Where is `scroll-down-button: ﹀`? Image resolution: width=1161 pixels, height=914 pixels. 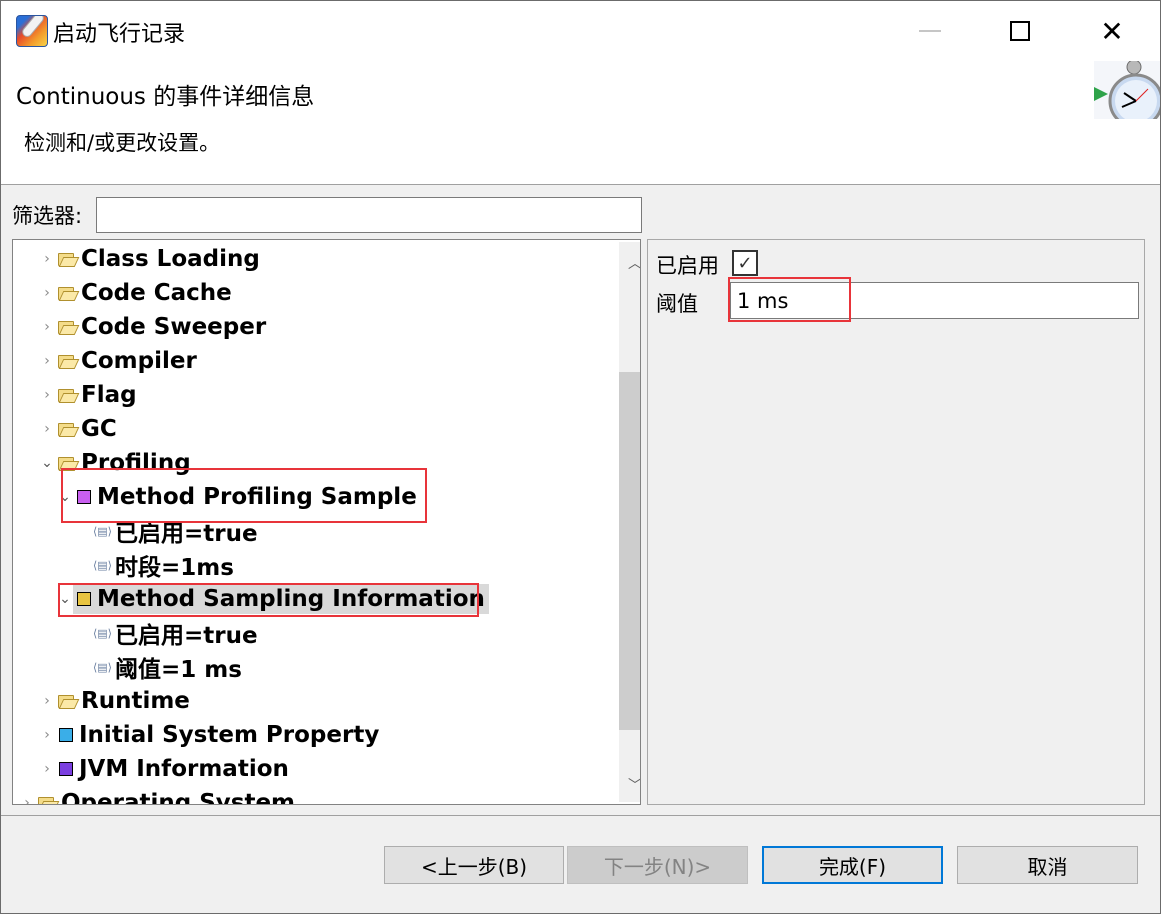
scroll-down-button: ﹀ is located at coordinates (630, 785).